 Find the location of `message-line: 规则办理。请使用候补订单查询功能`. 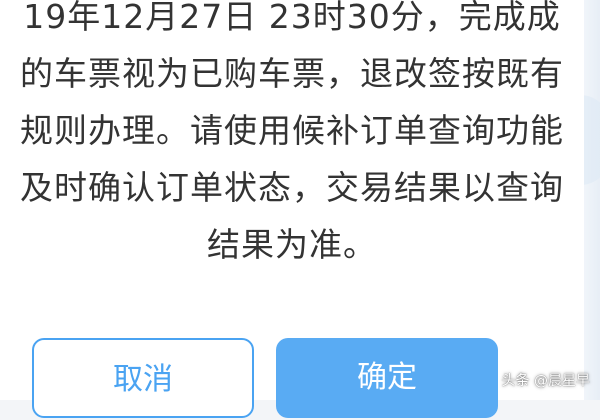

message-line: 规则办理。请使用候补订单查询功能 is located at coordinates (292, 130).